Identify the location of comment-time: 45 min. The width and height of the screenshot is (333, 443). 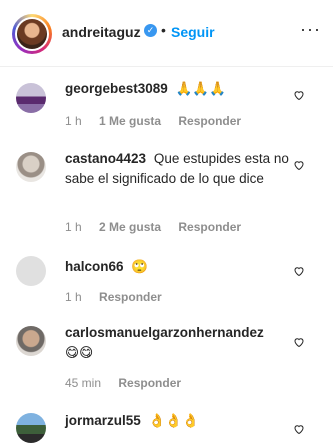
(83, 383).